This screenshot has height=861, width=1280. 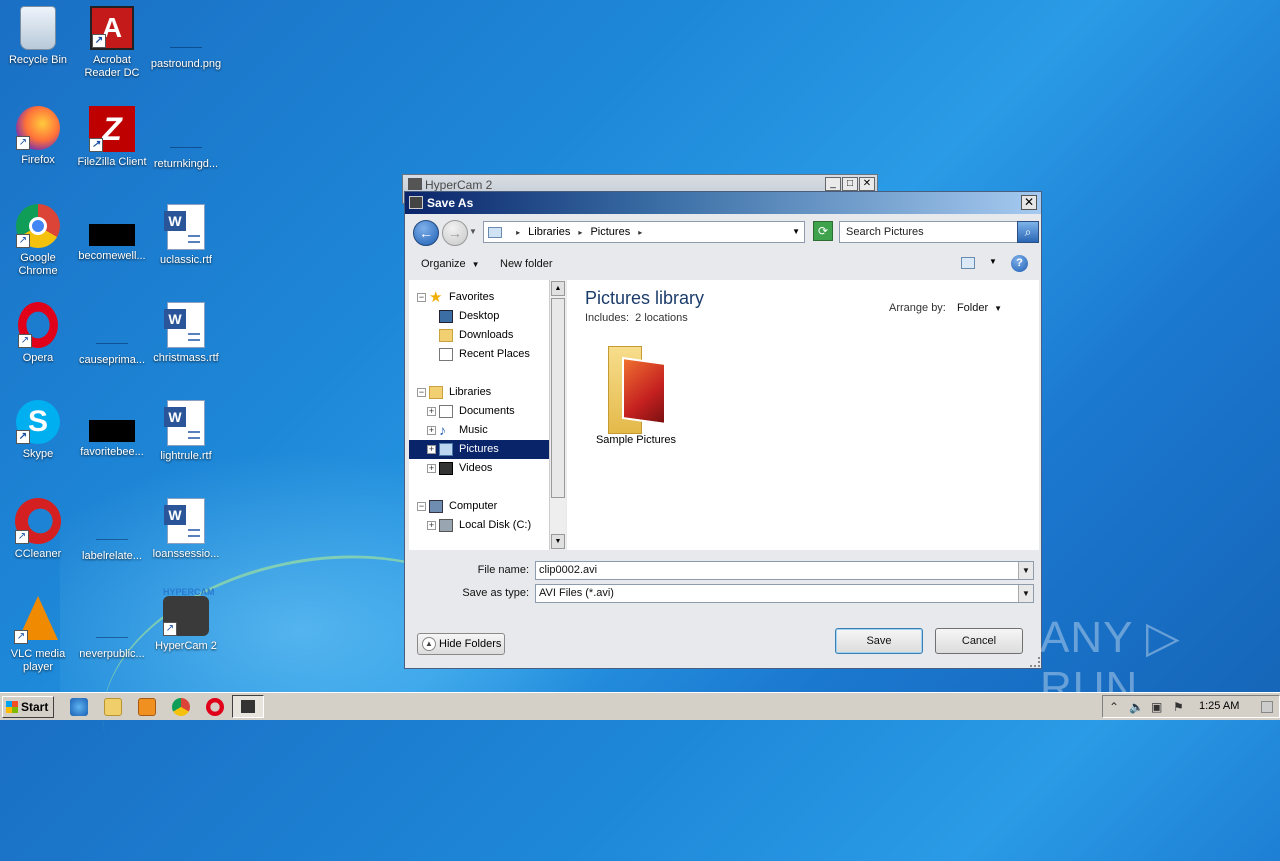 What do you see at coordinates (939, 232) in the screenshot?
I see `search-input: Search Pictures ⌕` at bounding box center [939, 232].